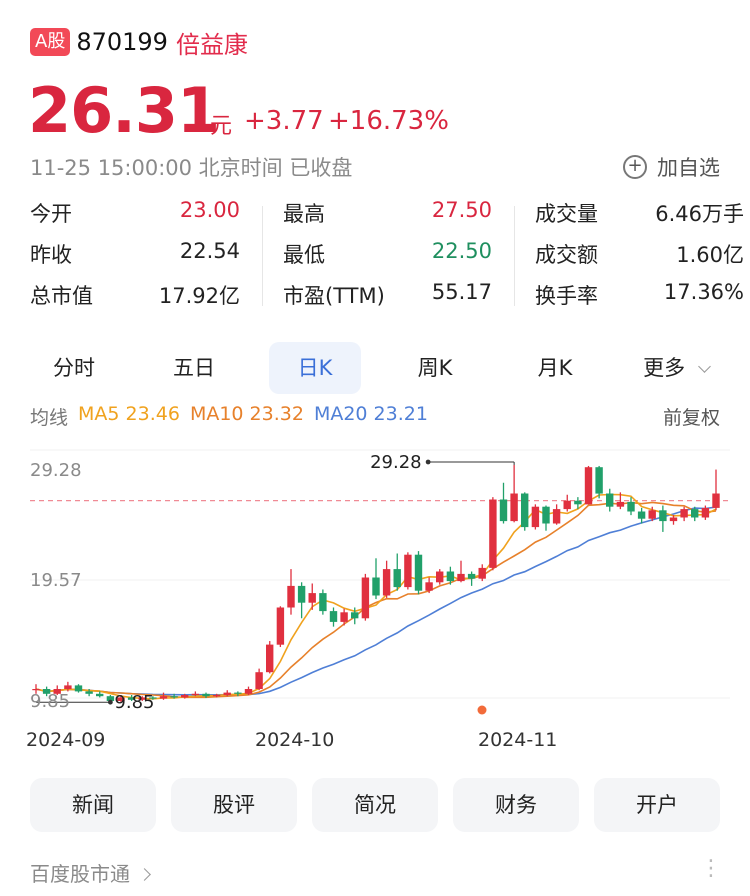 The height and width of the screenshot is (896, 750). Describe the element at coordinates (428, 462) in the screenshot. I see `high-annotation-dot` at that location.